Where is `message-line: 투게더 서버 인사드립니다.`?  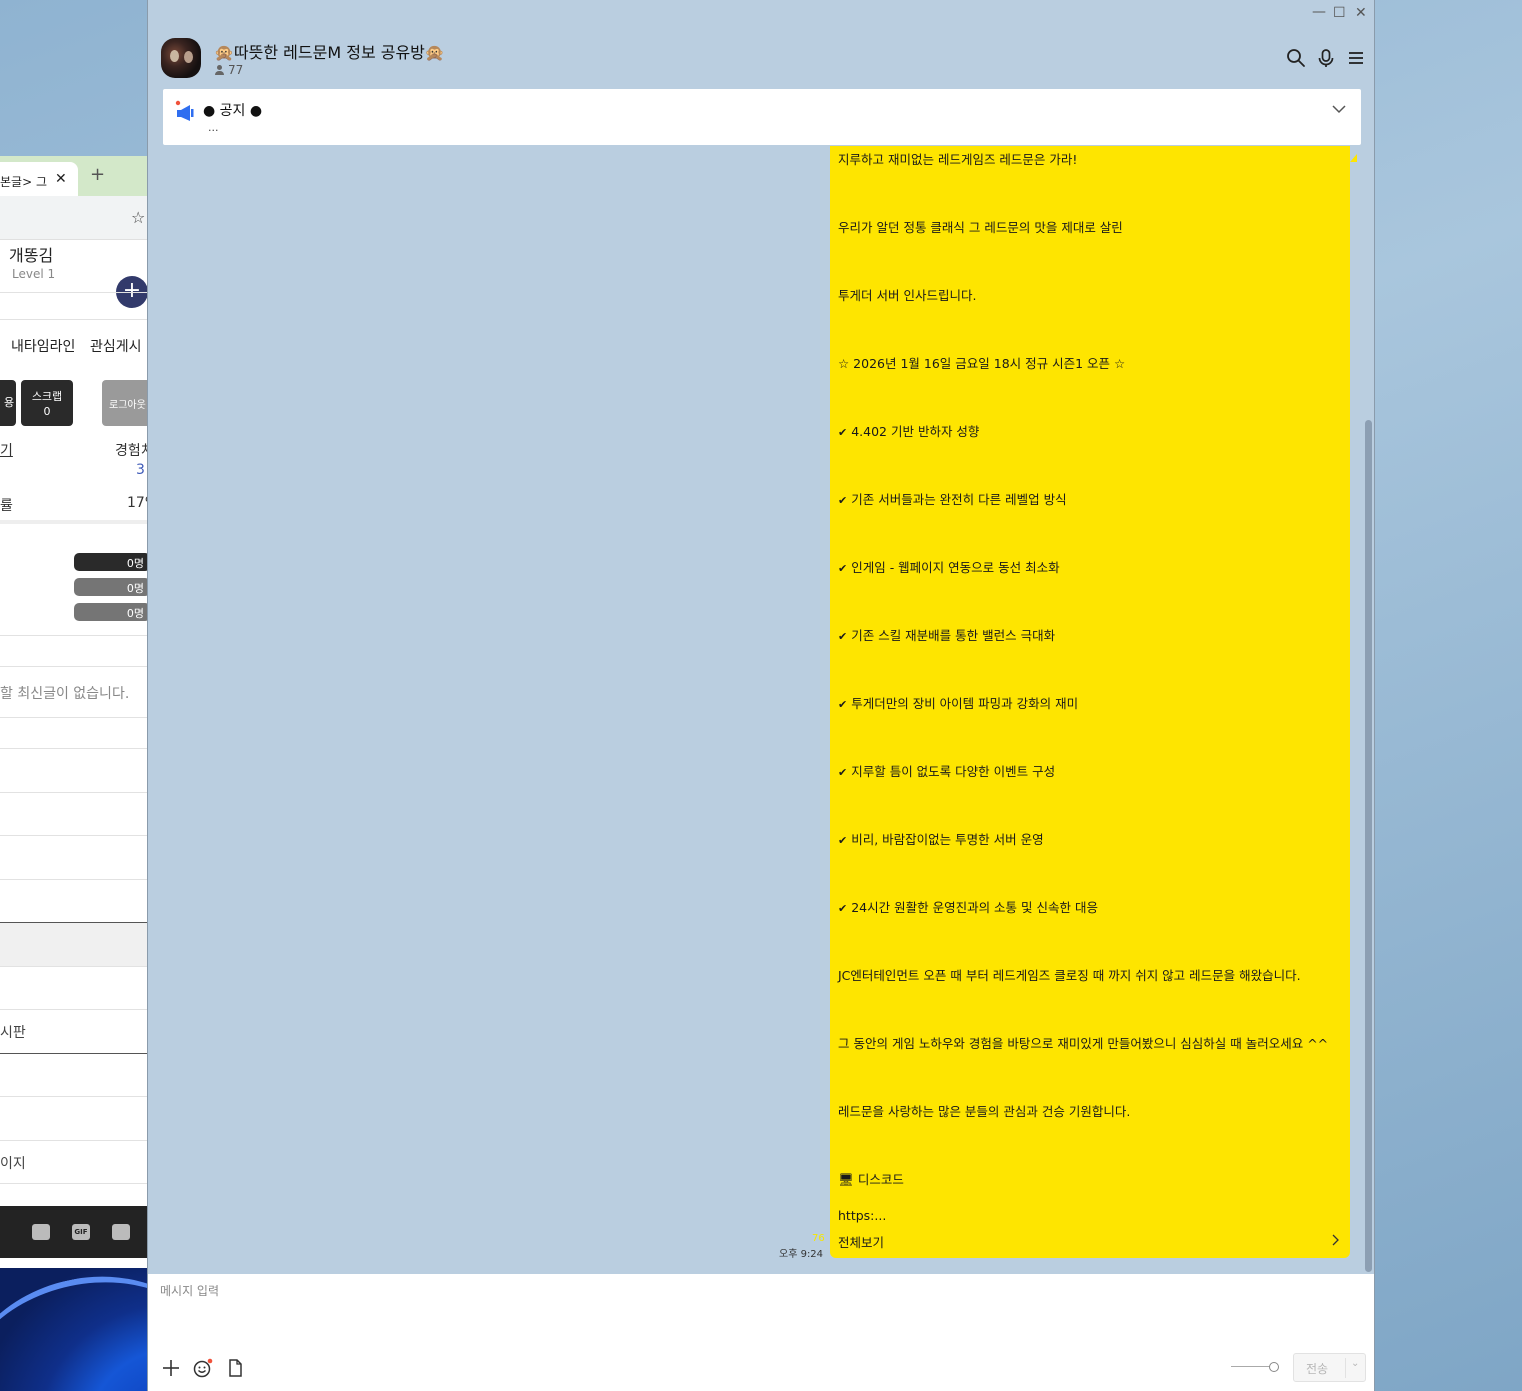 message-line: 투게더 서버 인사드립니다. is located at coordinates (1090, 322).